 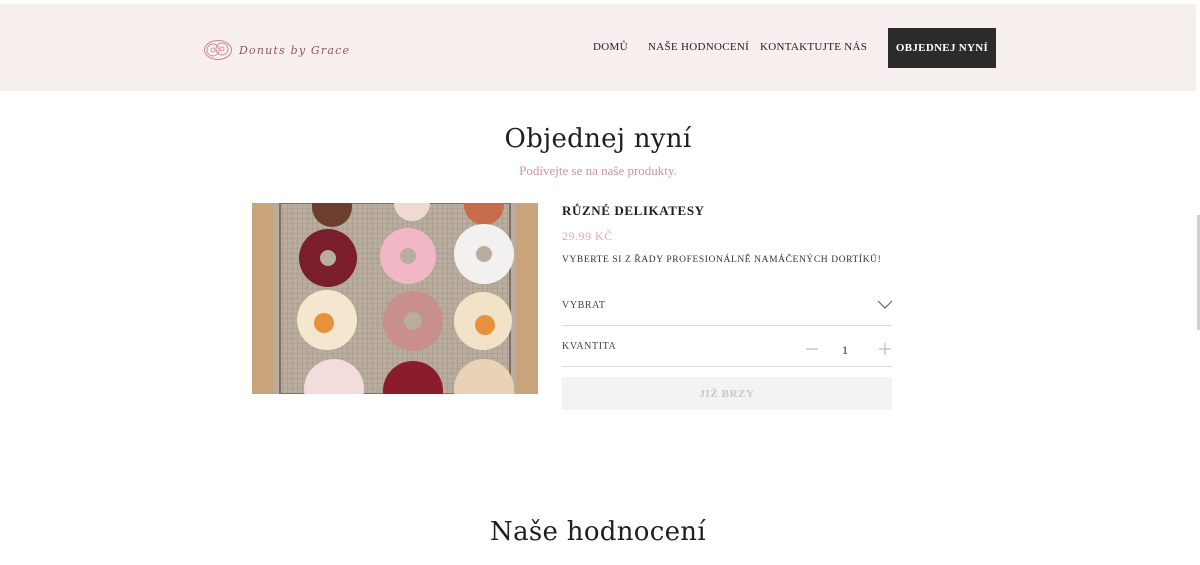 I want to click on donut-logo-icon, so click(x=218, y=50).